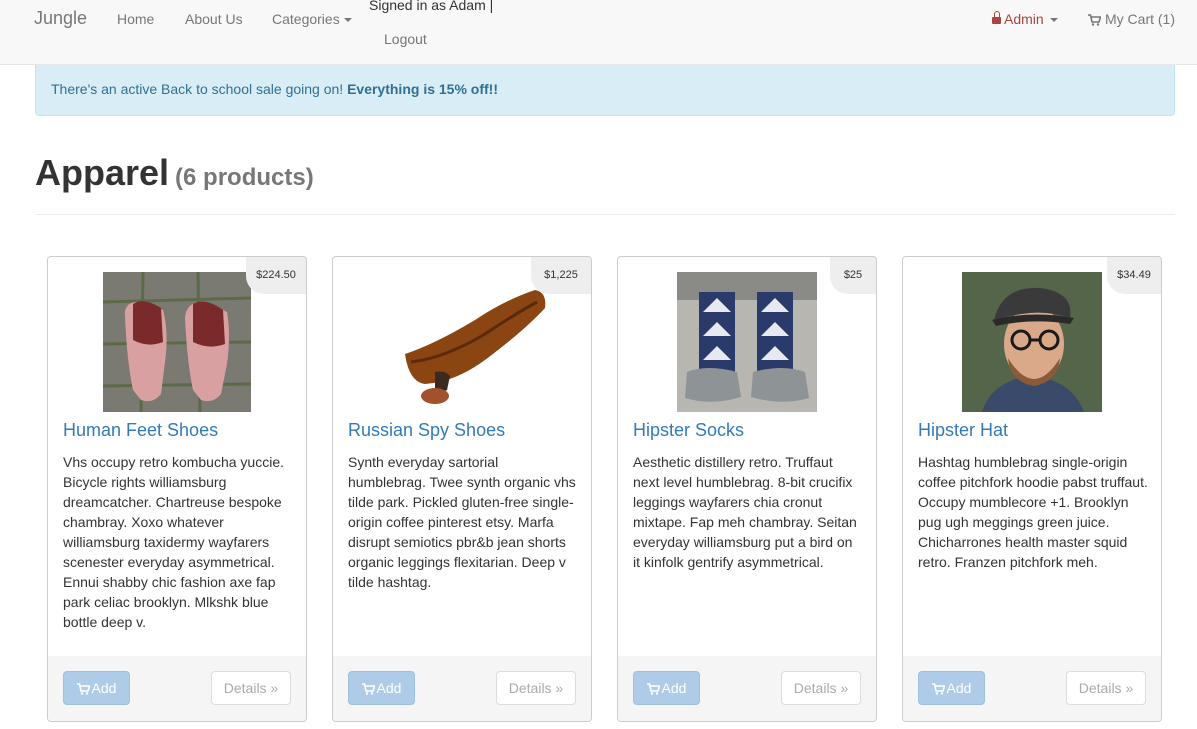 This screenshot has width=1197, height=729. I want to click on product-title: Hipster Socks, so click(688, 430).